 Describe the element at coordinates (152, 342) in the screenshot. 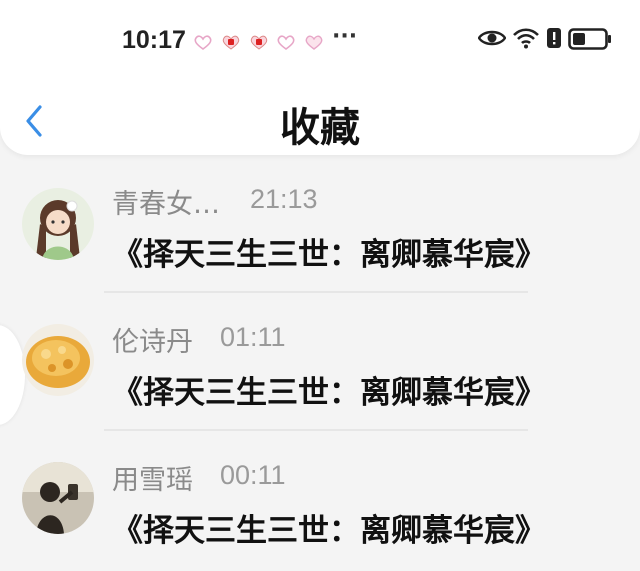

I see `sender-name: 伦诗丹` at that location.